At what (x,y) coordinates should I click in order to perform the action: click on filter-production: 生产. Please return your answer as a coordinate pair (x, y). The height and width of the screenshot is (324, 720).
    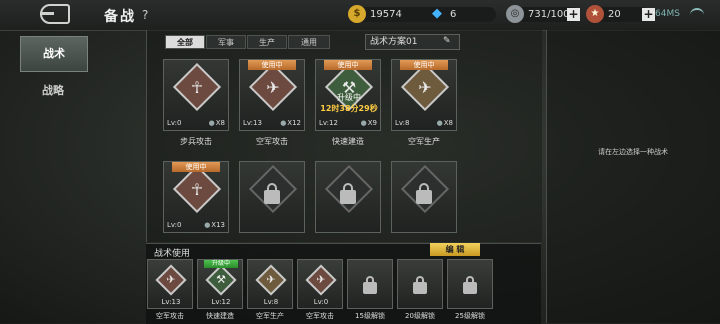
    Looking at the image, I should click on (267, 42).